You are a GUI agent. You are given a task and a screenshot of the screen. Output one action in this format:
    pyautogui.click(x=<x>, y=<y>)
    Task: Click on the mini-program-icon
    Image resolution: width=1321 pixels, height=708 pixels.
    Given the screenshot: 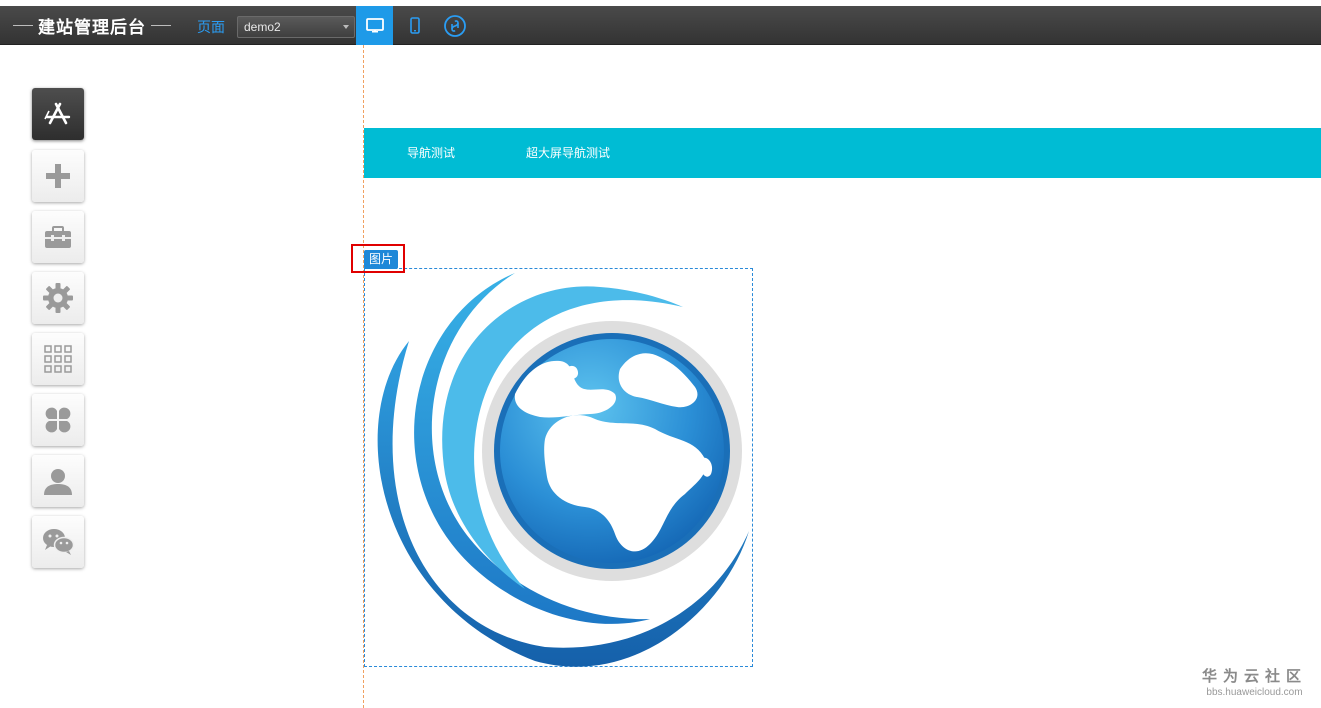 What is the action you would take?
    pyautogui.click(x=454, y=25)
    